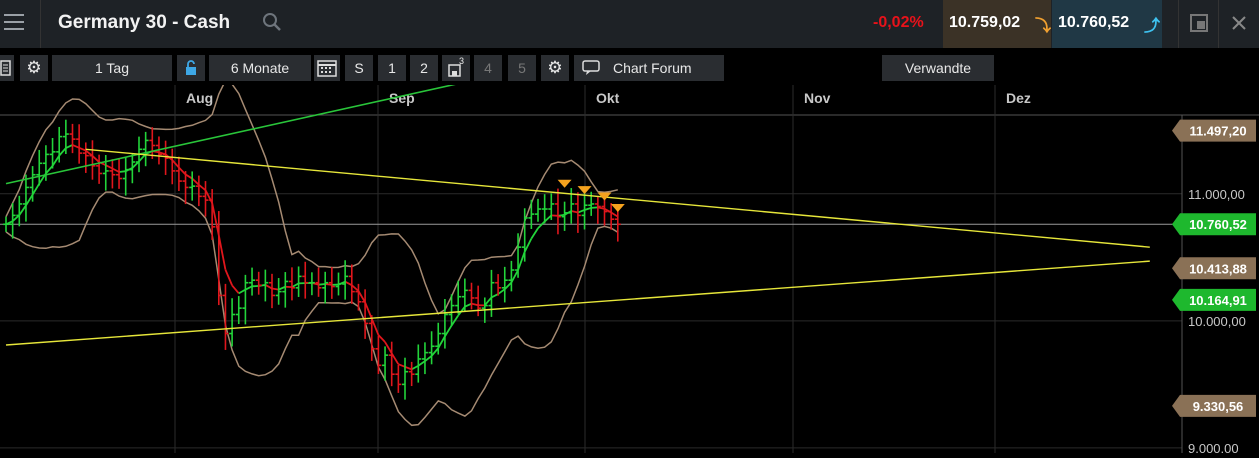  I want to click on close-button, so click(1238, 24).